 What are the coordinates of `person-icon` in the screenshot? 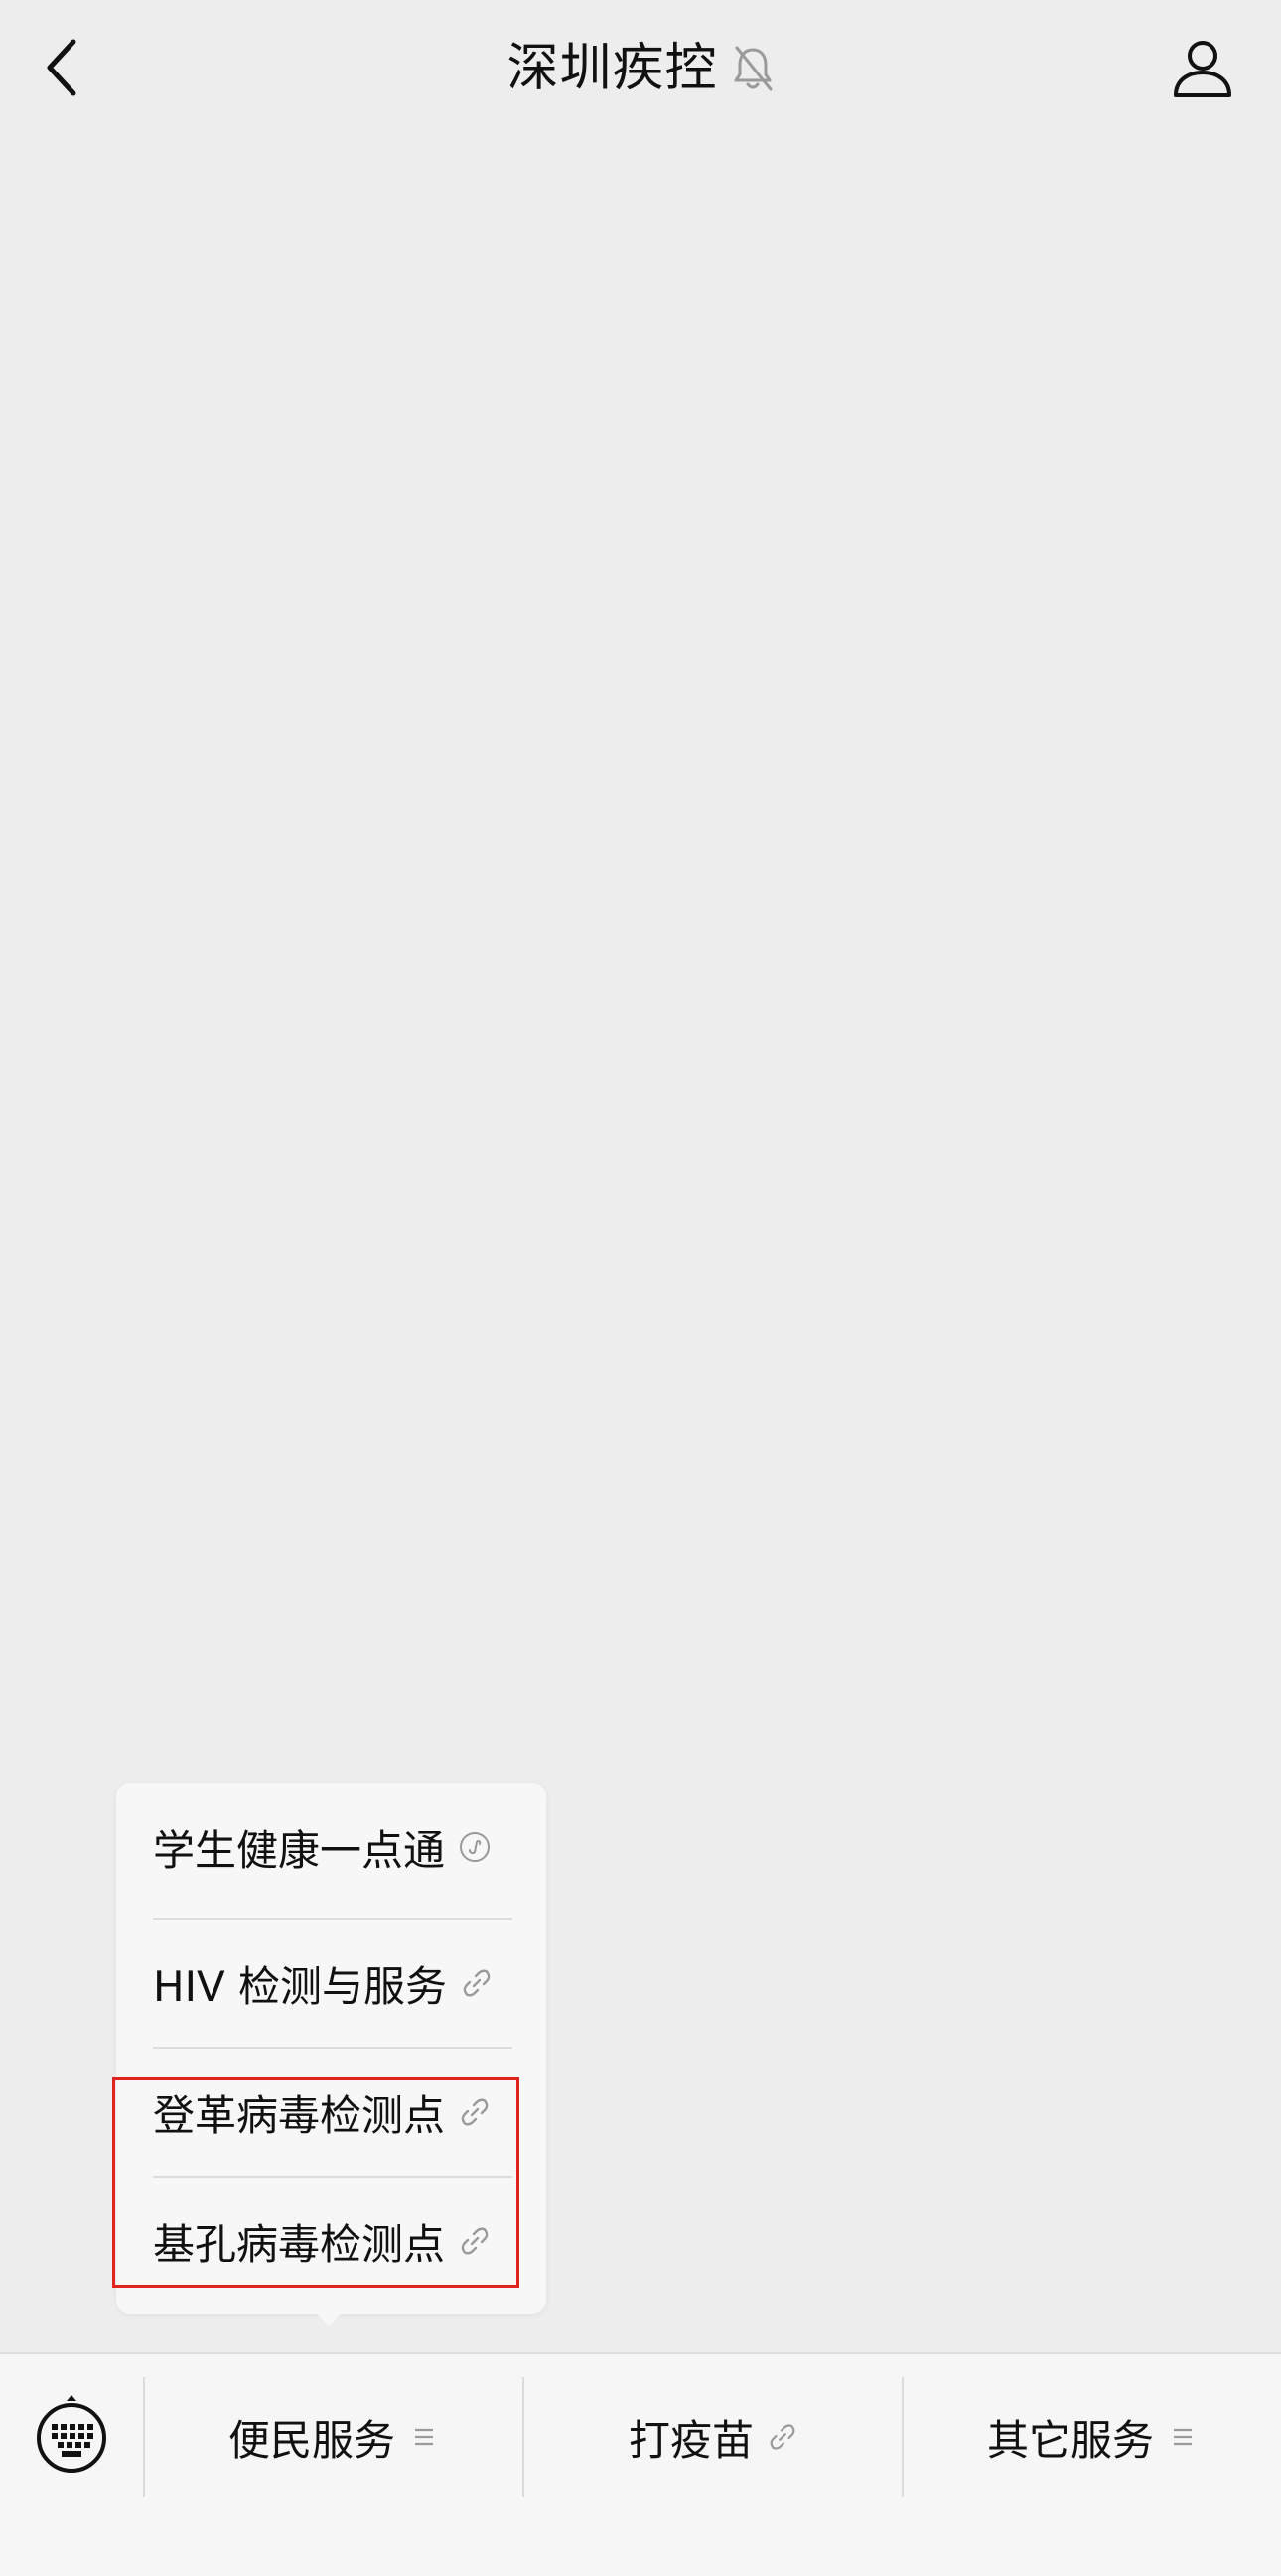 It's located at (1202, 69).